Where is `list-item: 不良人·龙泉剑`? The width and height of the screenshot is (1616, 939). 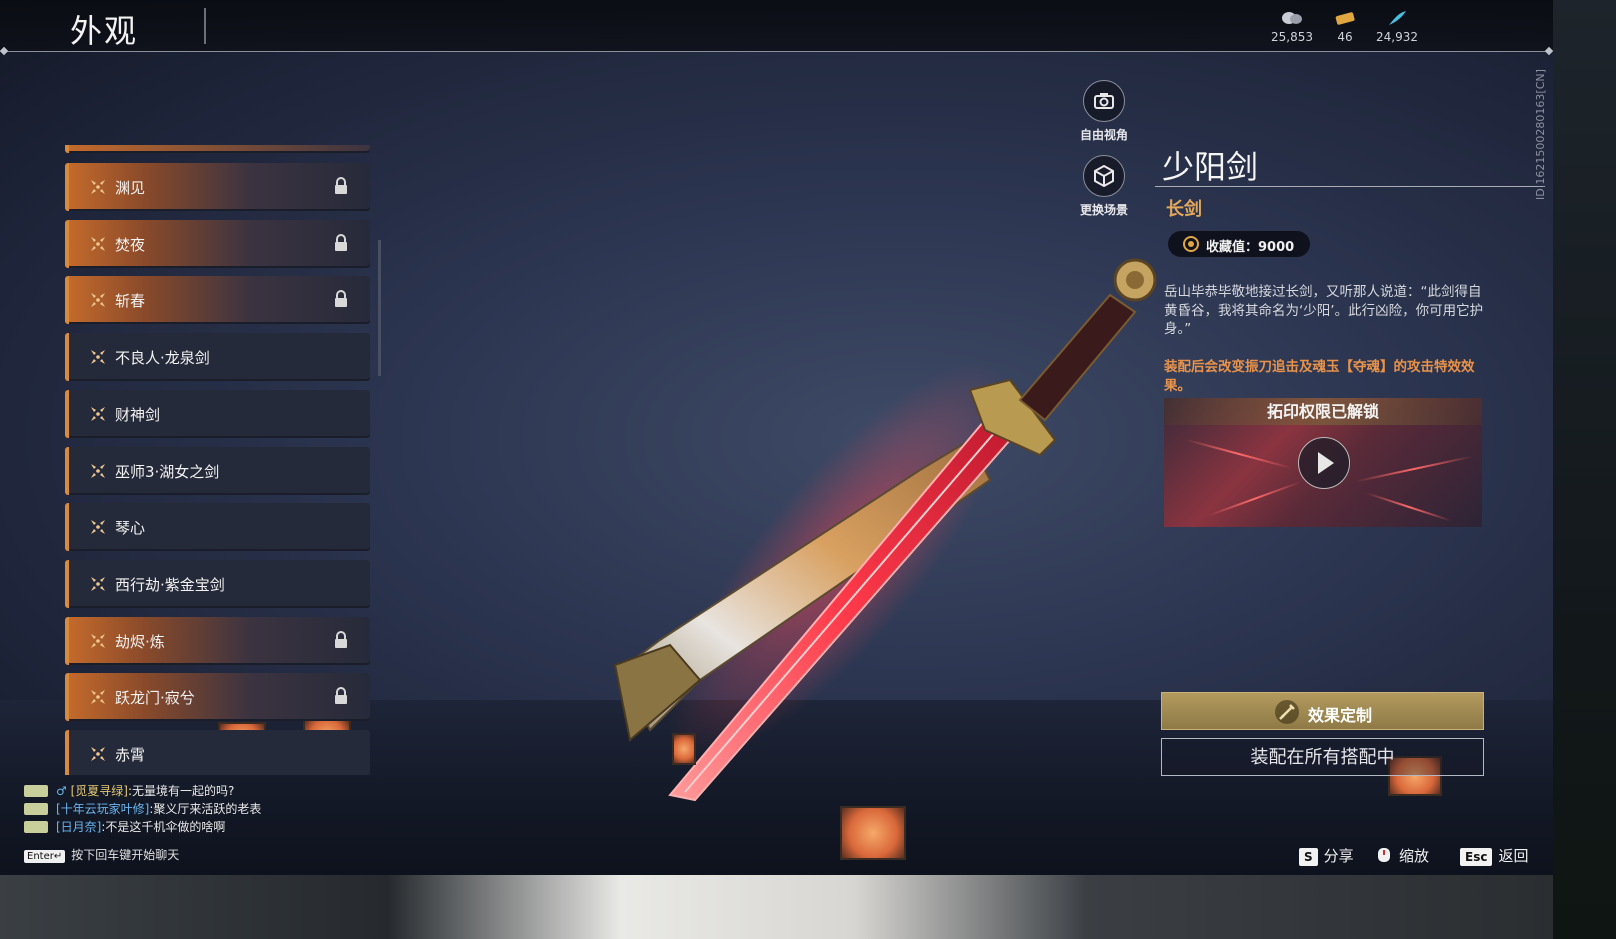
list-item: 不良人·龙泉剑 is located at coordinates (217, 357).